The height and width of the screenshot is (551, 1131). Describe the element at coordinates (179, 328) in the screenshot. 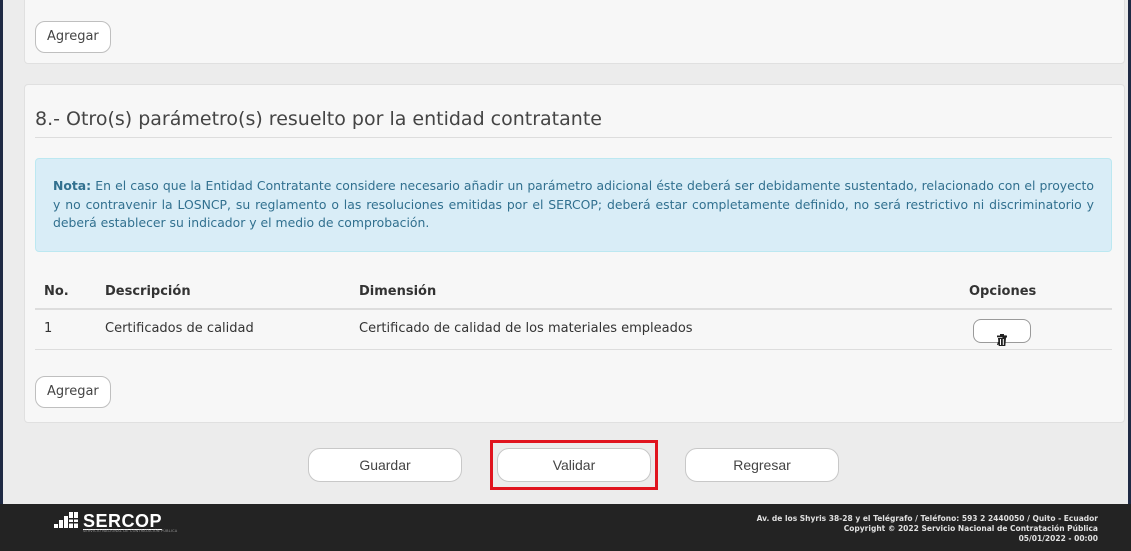

I see `cell-descripcion: Certificados de calidad` at that location.